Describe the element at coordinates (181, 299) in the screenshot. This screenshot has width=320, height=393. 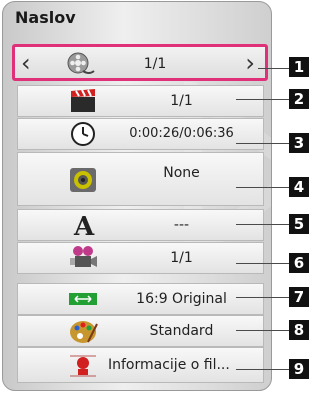
I see `aspect-ratio-value: 16:9 Original` at that location.